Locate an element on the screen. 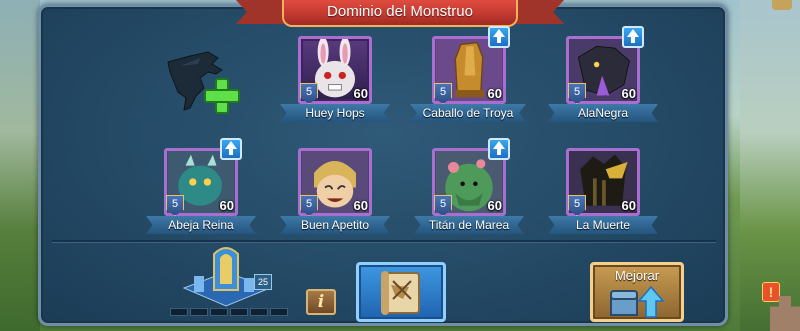 This screenshot has height=331, width=800. monster-card: 5 60 Buen Apetito is located at coordinates (330, 193).